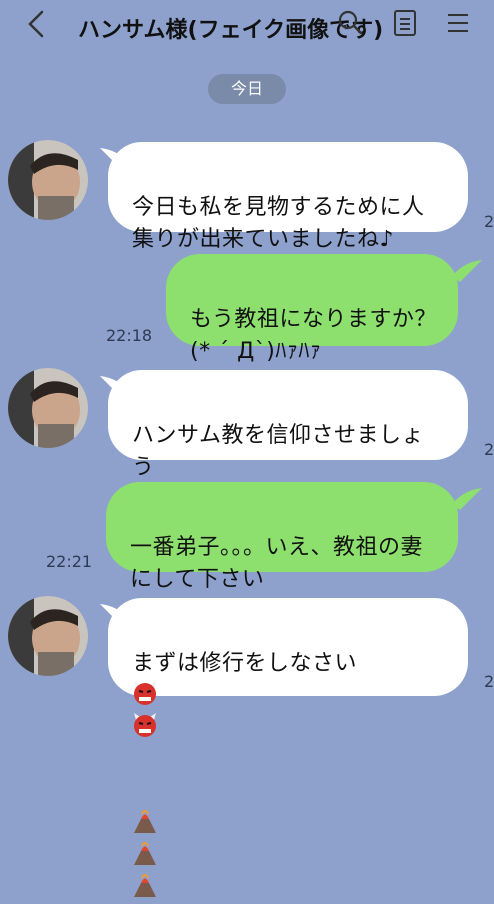  What do you see at coordinates (129, 335) in the screenshot?
I see `message-time: 22:18` at bounding box center [129, 335].